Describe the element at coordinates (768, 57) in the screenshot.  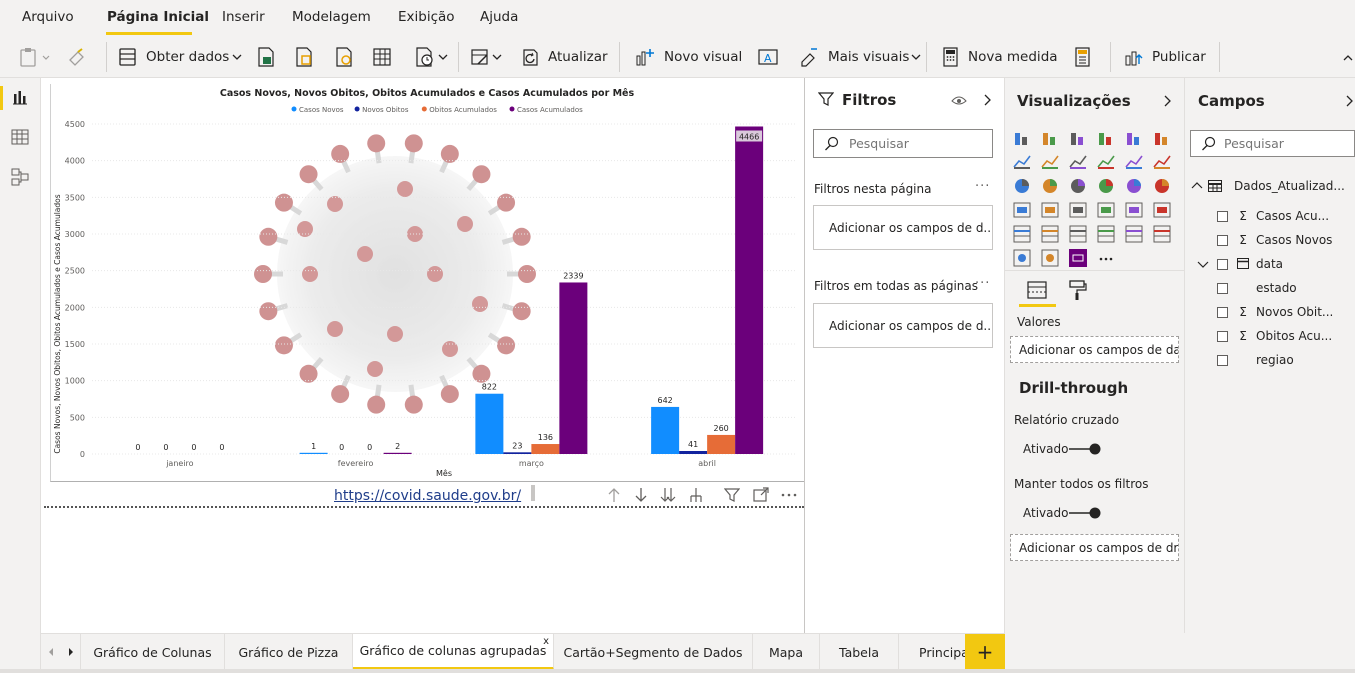
I see `text-box-button: A` at that location.